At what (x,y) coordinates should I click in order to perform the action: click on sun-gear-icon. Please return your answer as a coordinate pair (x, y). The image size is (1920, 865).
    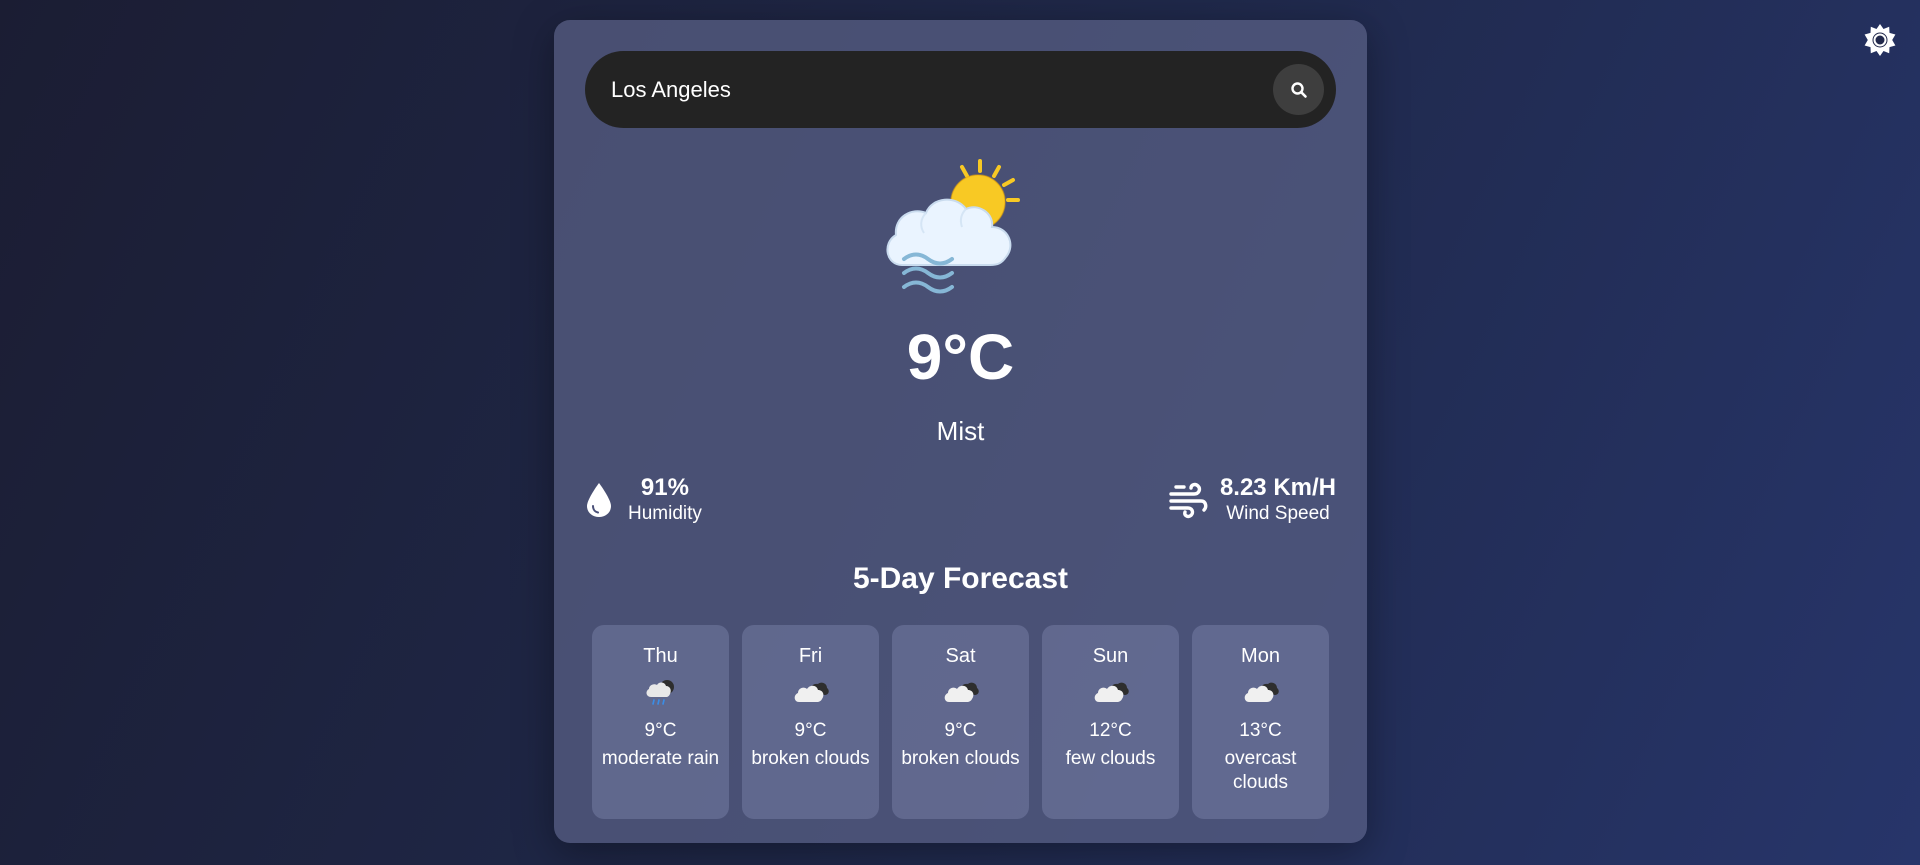
    Looking at the image, I should click on (1880, 40).